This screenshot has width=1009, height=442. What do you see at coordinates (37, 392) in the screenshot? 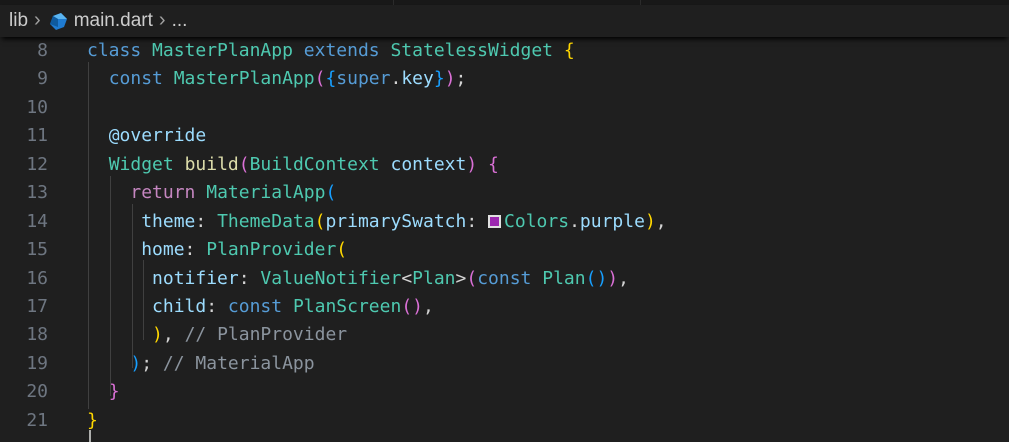
I see `line-number: 20` at bounding box center [37, 392].